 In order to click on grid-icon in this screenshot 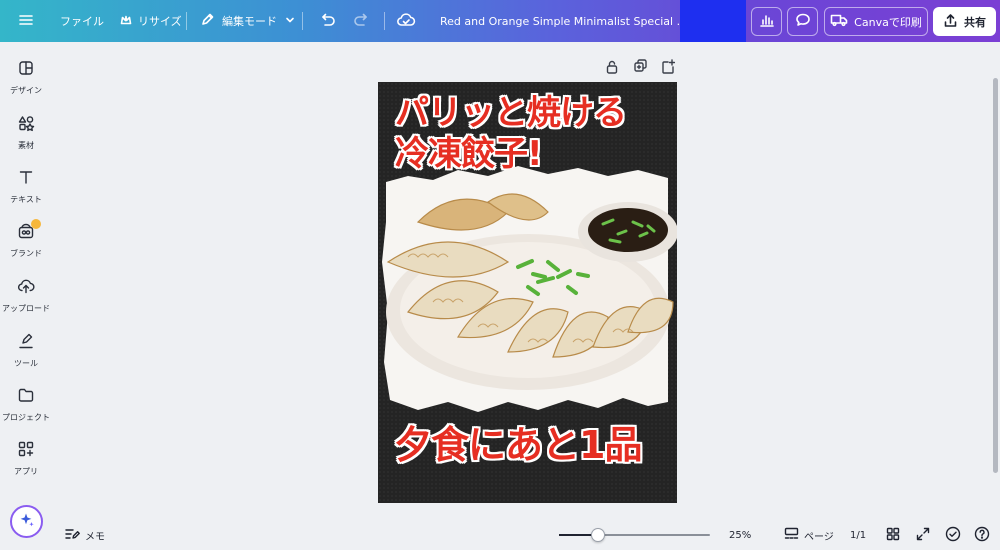, I will do `click(893, 535)`.